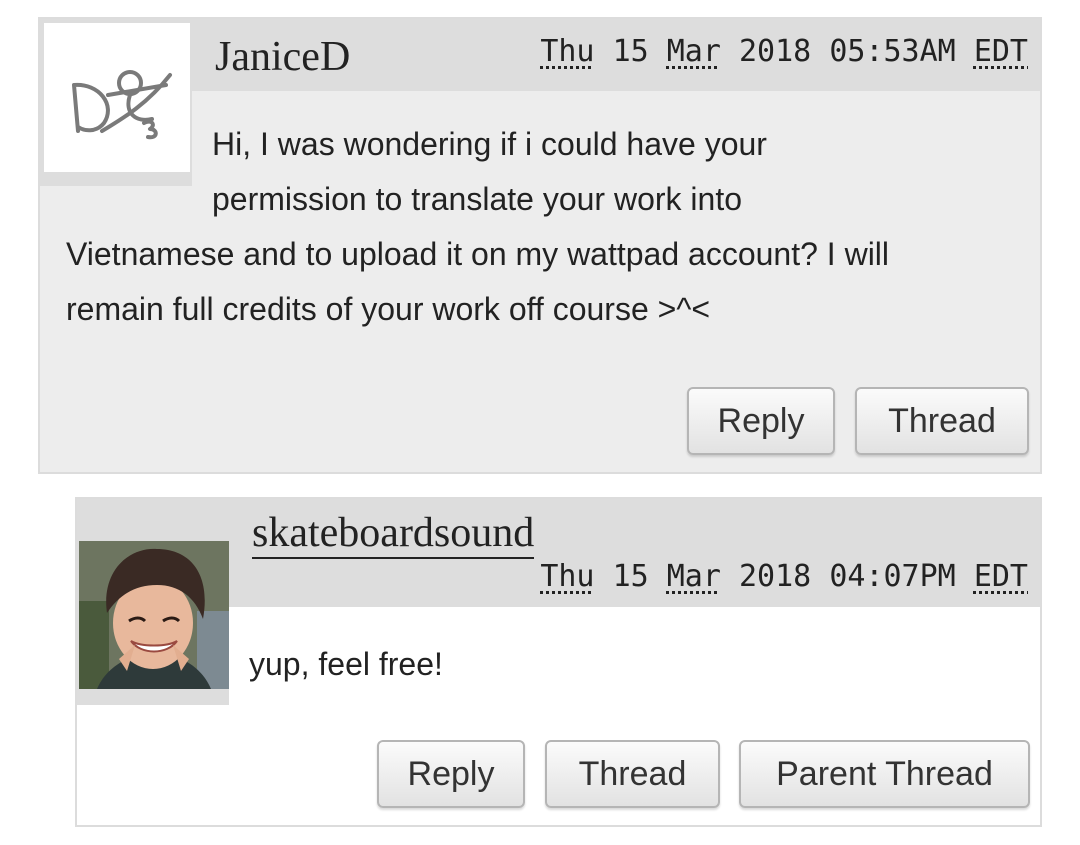 Image resolution: width=1080 pixels, height=845 pixels. What do you see at coordinates (892, 576) in the screenshot?
I see `date-time: 04:07PM` at bounding box center [892, 576].